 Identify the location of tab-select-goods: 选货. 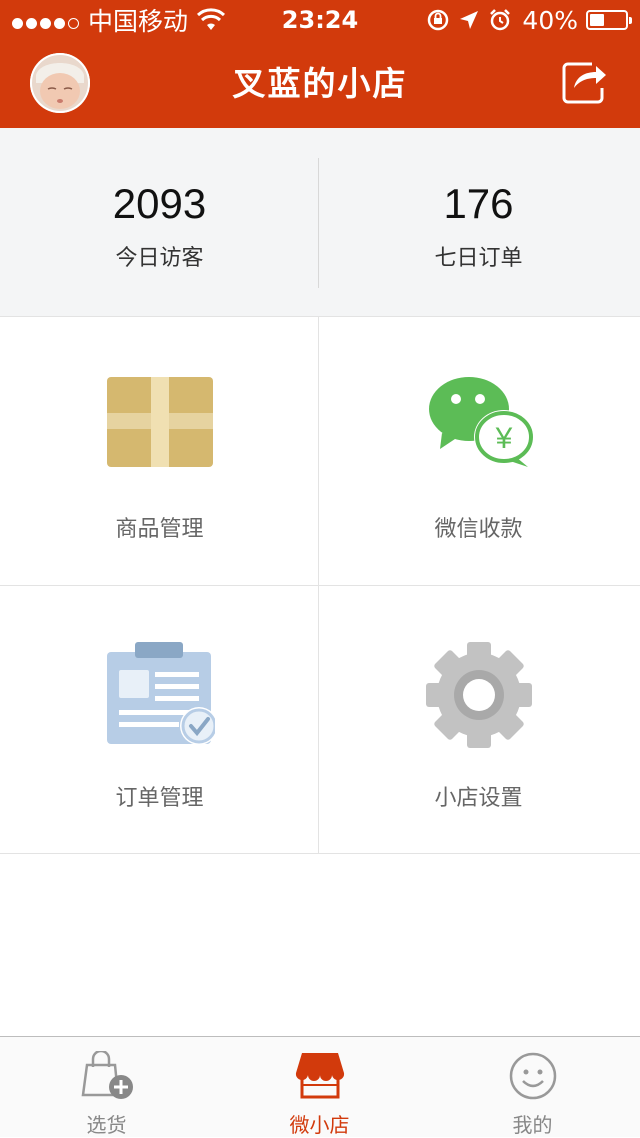
(106, 1087).